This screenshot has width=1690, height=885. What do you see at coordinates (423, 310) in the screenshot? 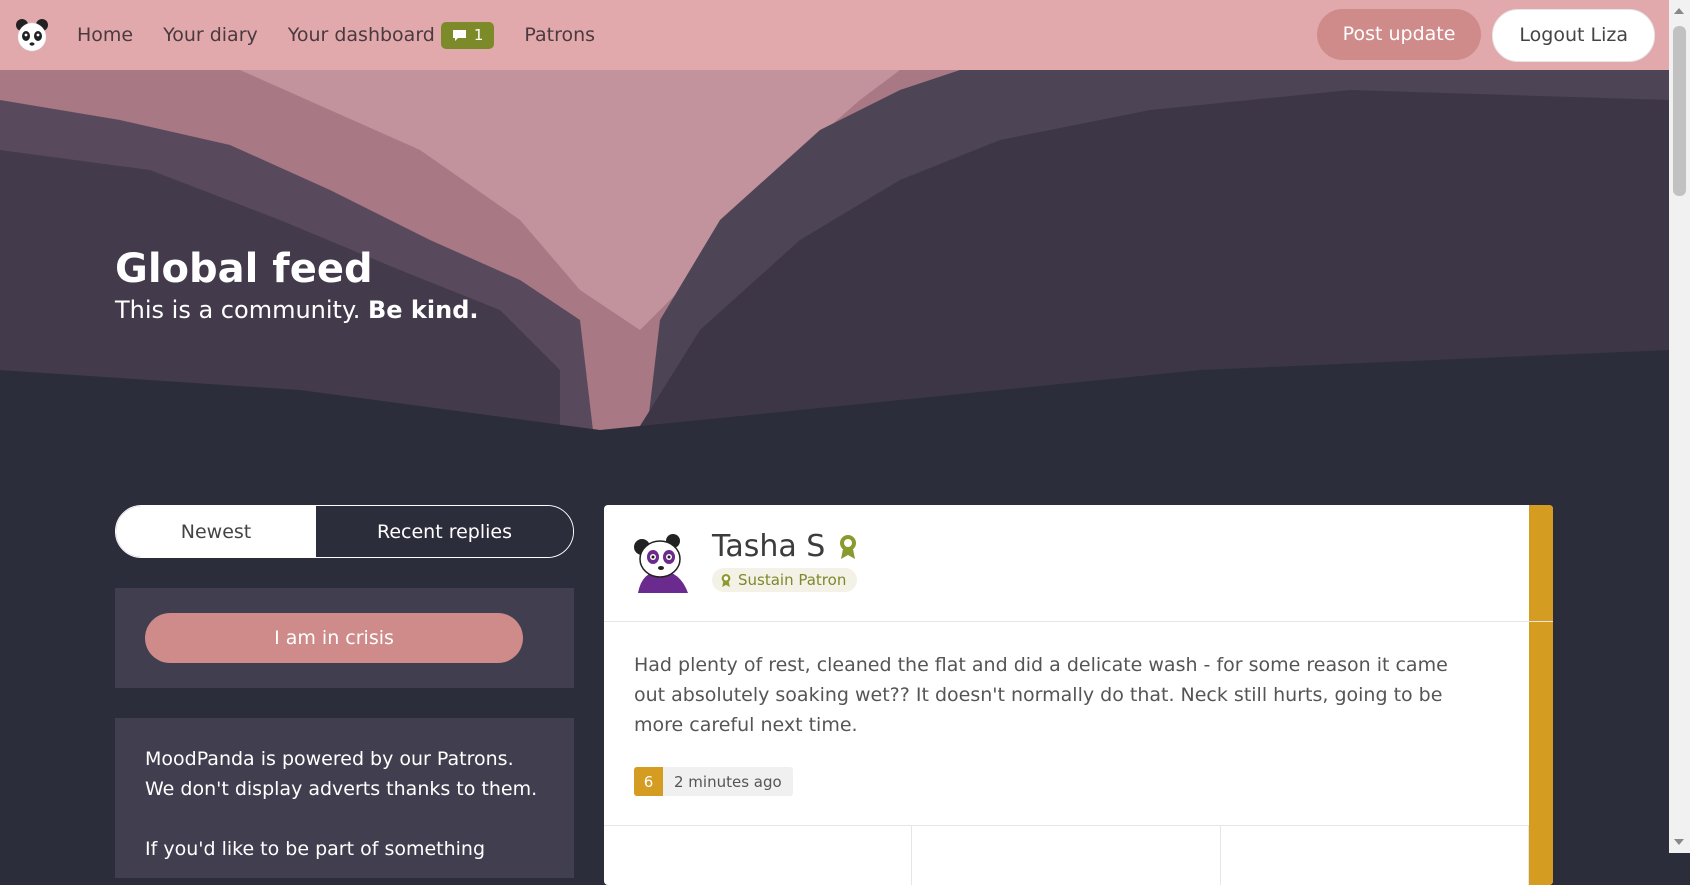
I see `subtitle-emphasis: Be kind.` at bounding box center [423, 310].